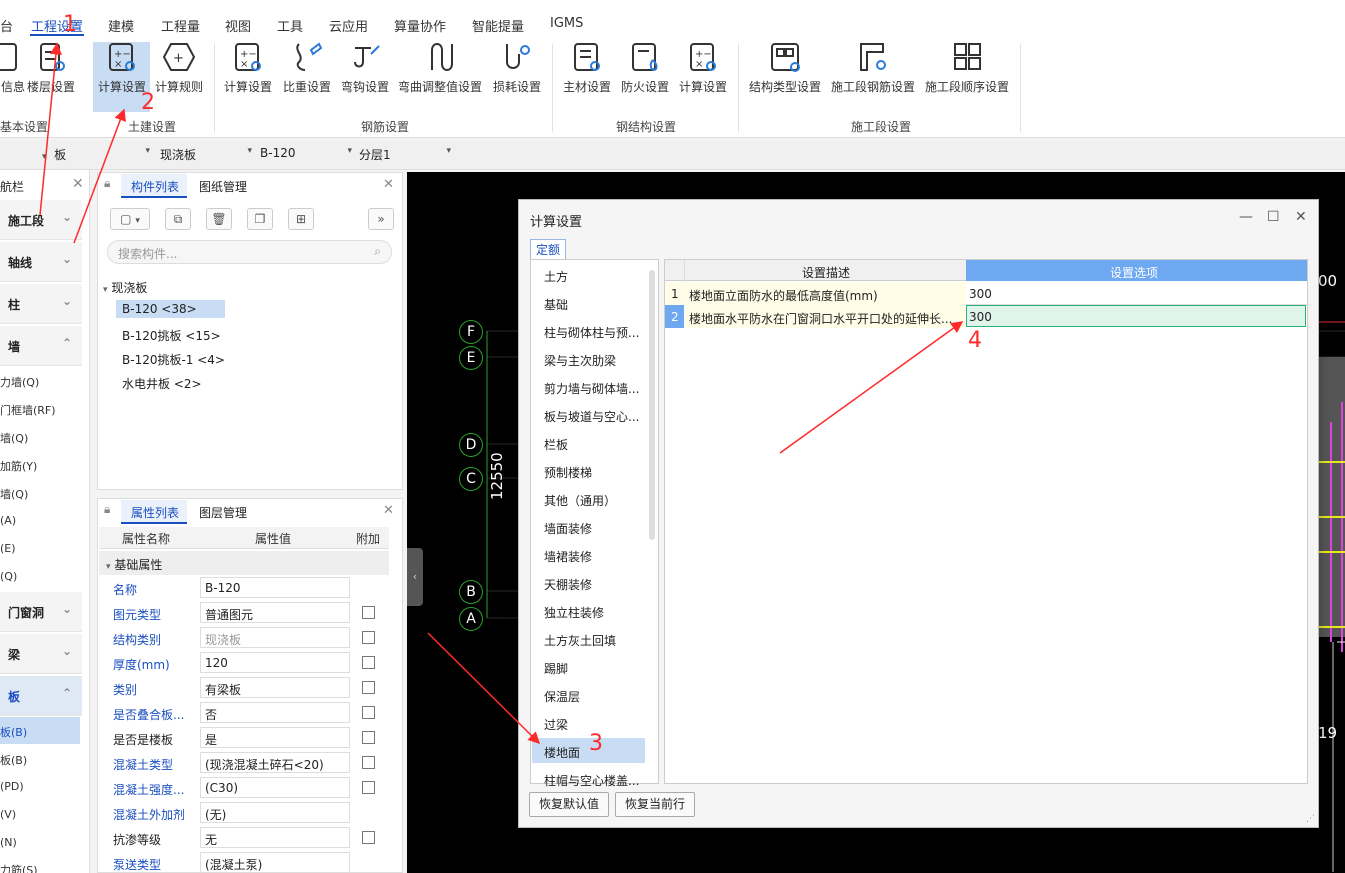 This screenshot has width=1345, height=873. What do you see at coordinates (180, 25) in the screenshot?
I see `menu-item-quantity: 工程量` at bounding box center [180, 25].